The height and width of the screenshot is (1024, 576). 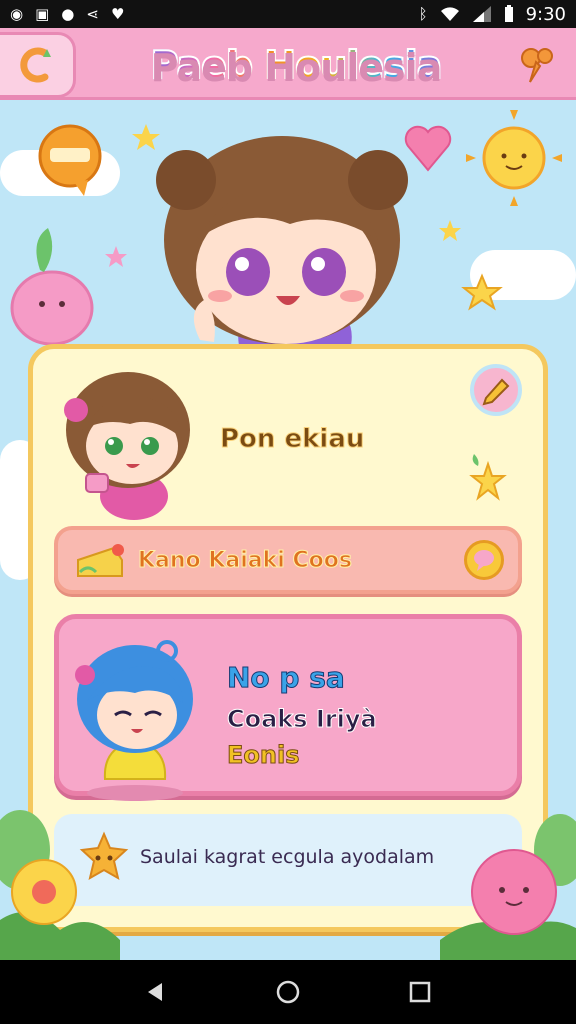 I want to click on share-icon: ⋖, so click(x=92, y=14).